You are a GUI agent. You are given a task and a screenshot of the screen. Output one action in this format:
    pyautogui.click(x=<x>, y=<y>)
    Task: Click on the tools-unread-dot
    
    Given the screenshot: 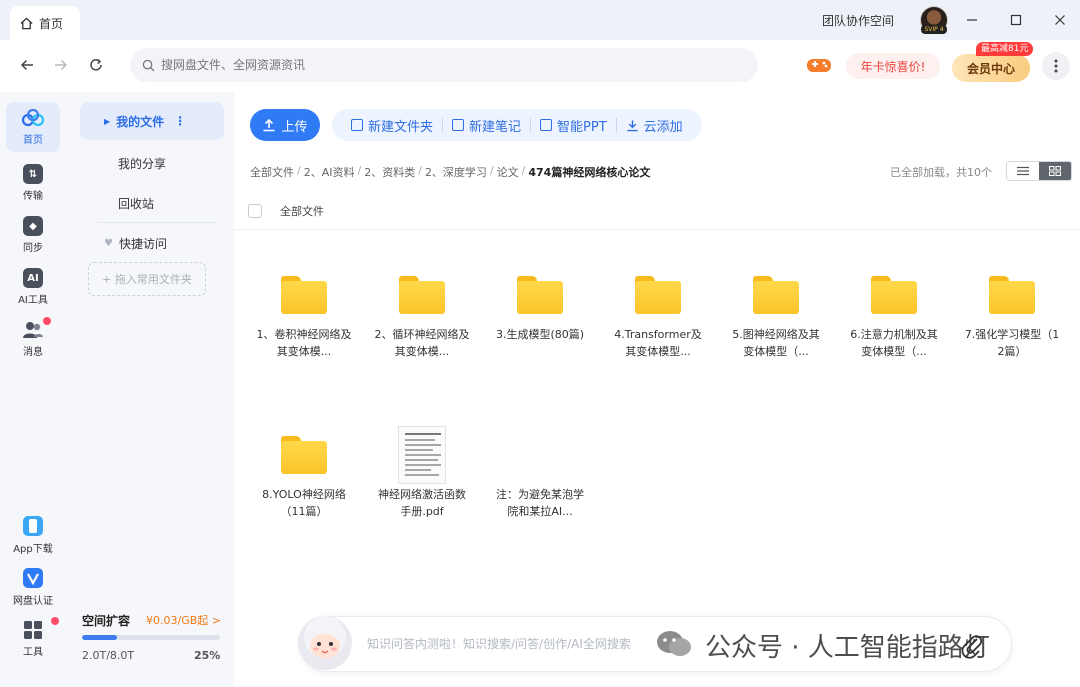 What is the action you would take?
    pyautogui.click(x=55, y=621)
    